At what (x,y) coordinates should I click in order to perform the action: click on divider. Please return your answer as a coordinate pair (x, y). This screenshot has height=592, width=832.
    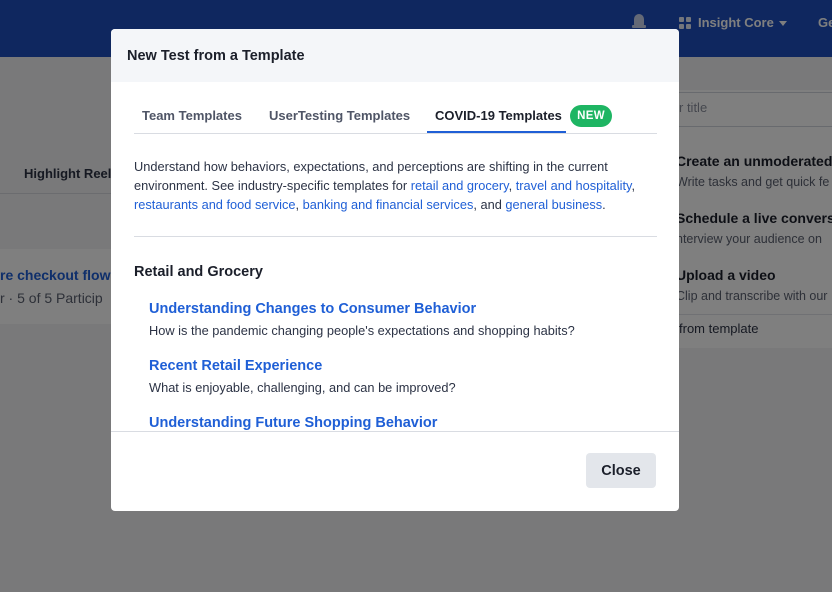
    Looking at the image, I should click on (395, 236).